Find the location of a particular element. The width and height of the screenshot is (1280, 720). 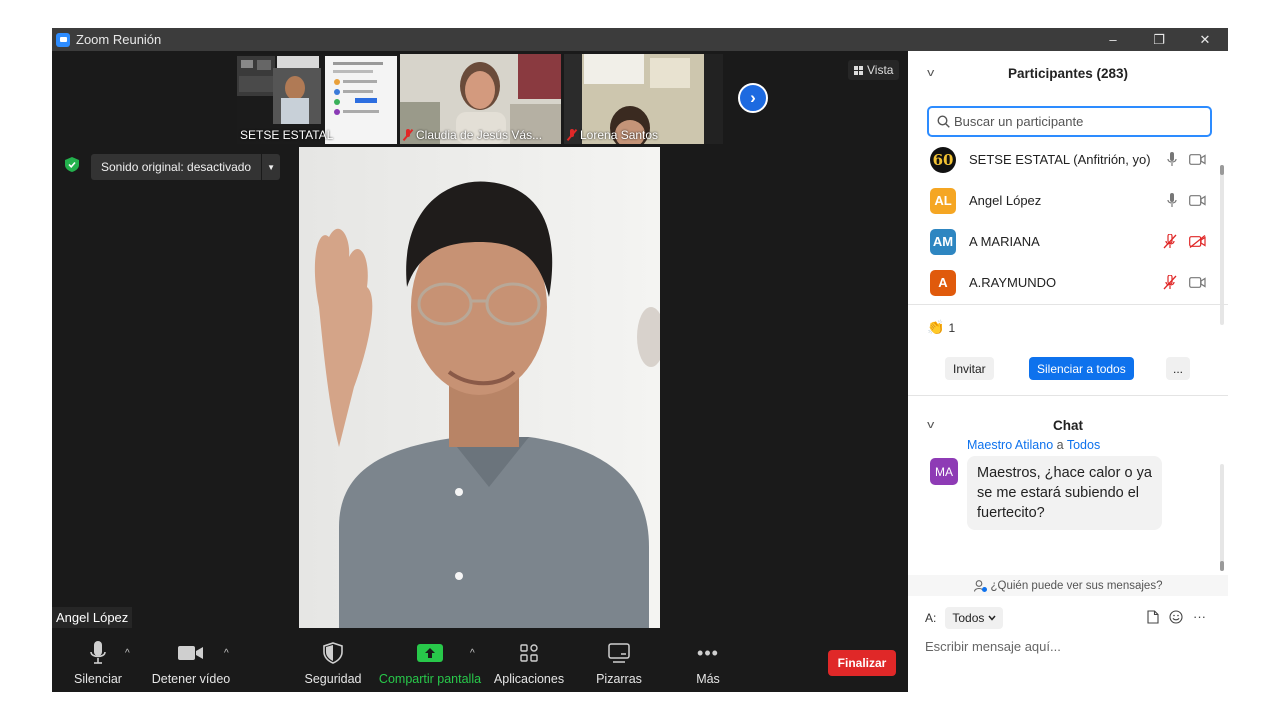

emoji-icon is located at coordinates (1176, 616).